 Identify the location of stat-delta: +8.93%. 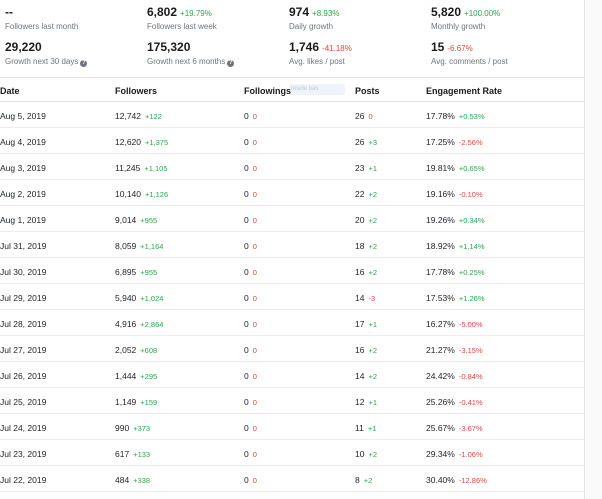
(326, 13).